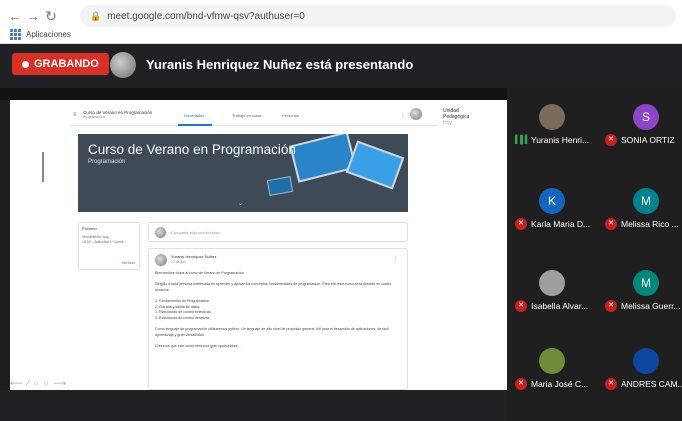  Describe the element at coordinates (15, 16) in the screenshot. I see `back-arrow-icon: ←` at that location.